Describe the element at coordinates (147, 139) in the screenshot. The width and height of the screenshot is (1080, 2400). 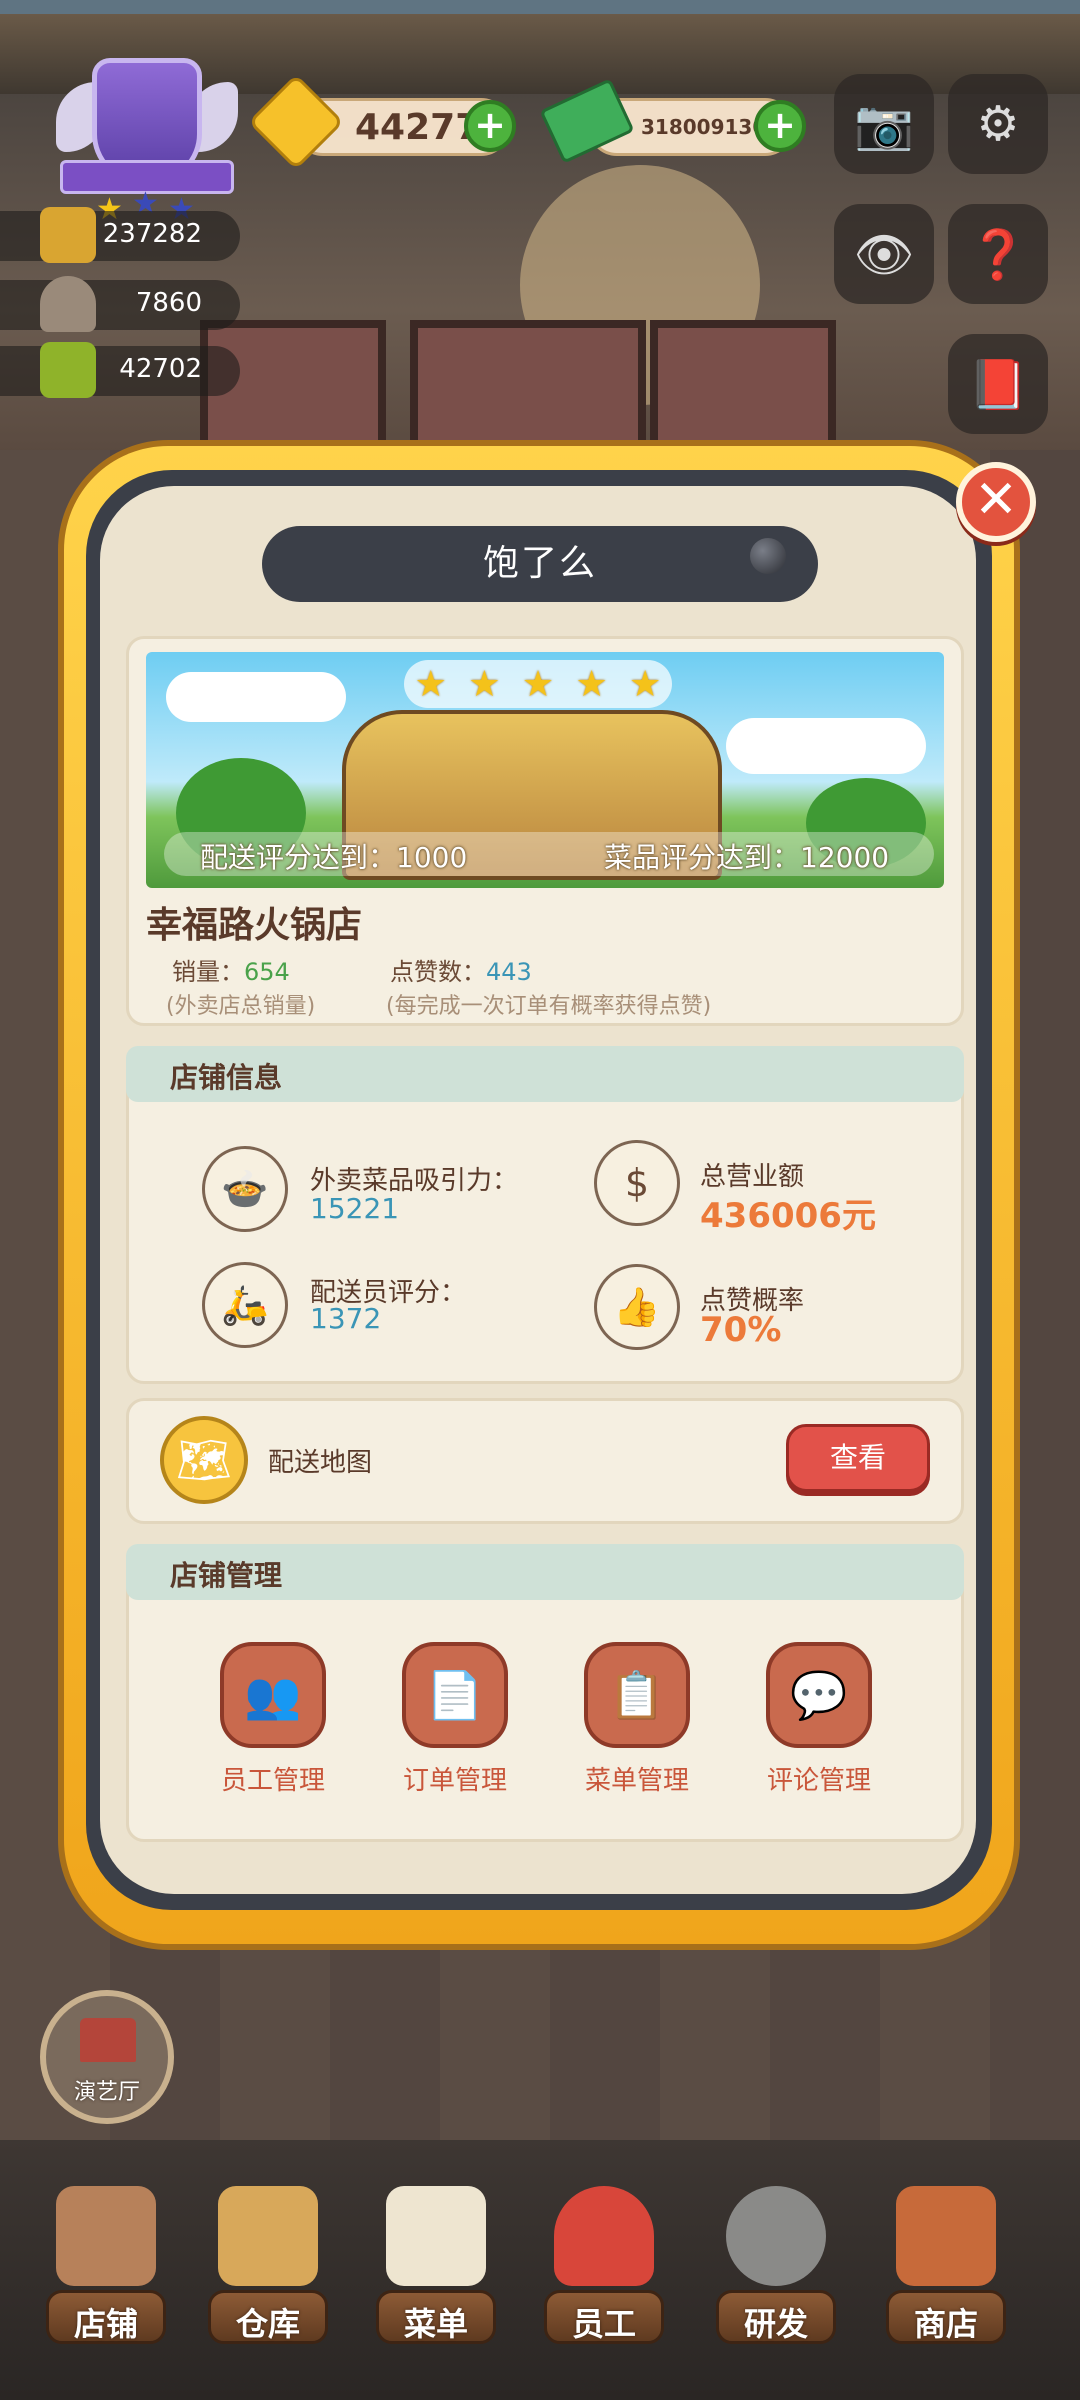
I see `level-badge: ★ ★ ★` at that location.